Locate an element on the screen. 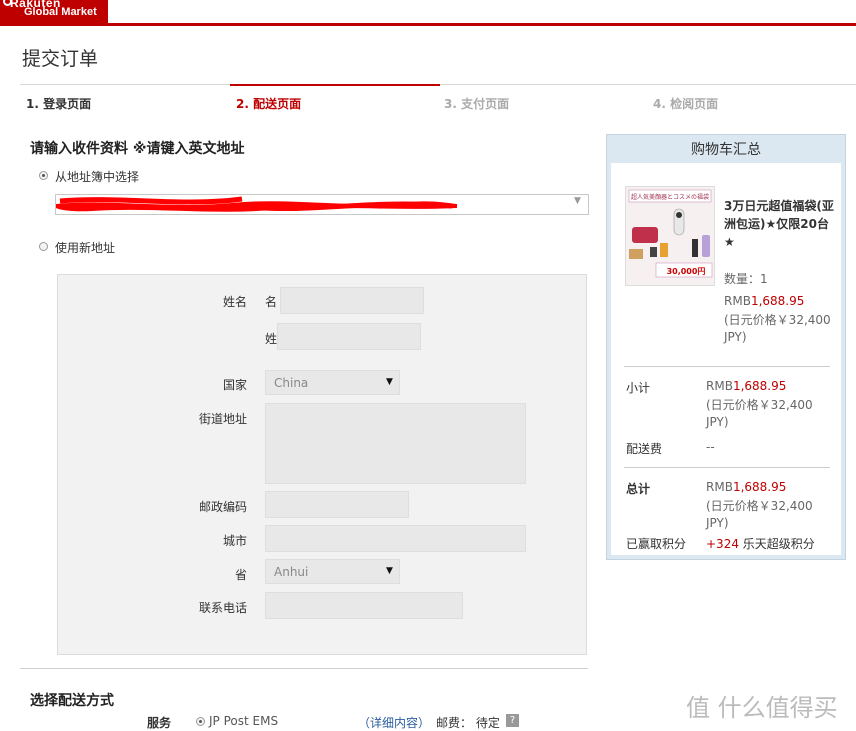  last-name-input is located at coordinates (349, 336).